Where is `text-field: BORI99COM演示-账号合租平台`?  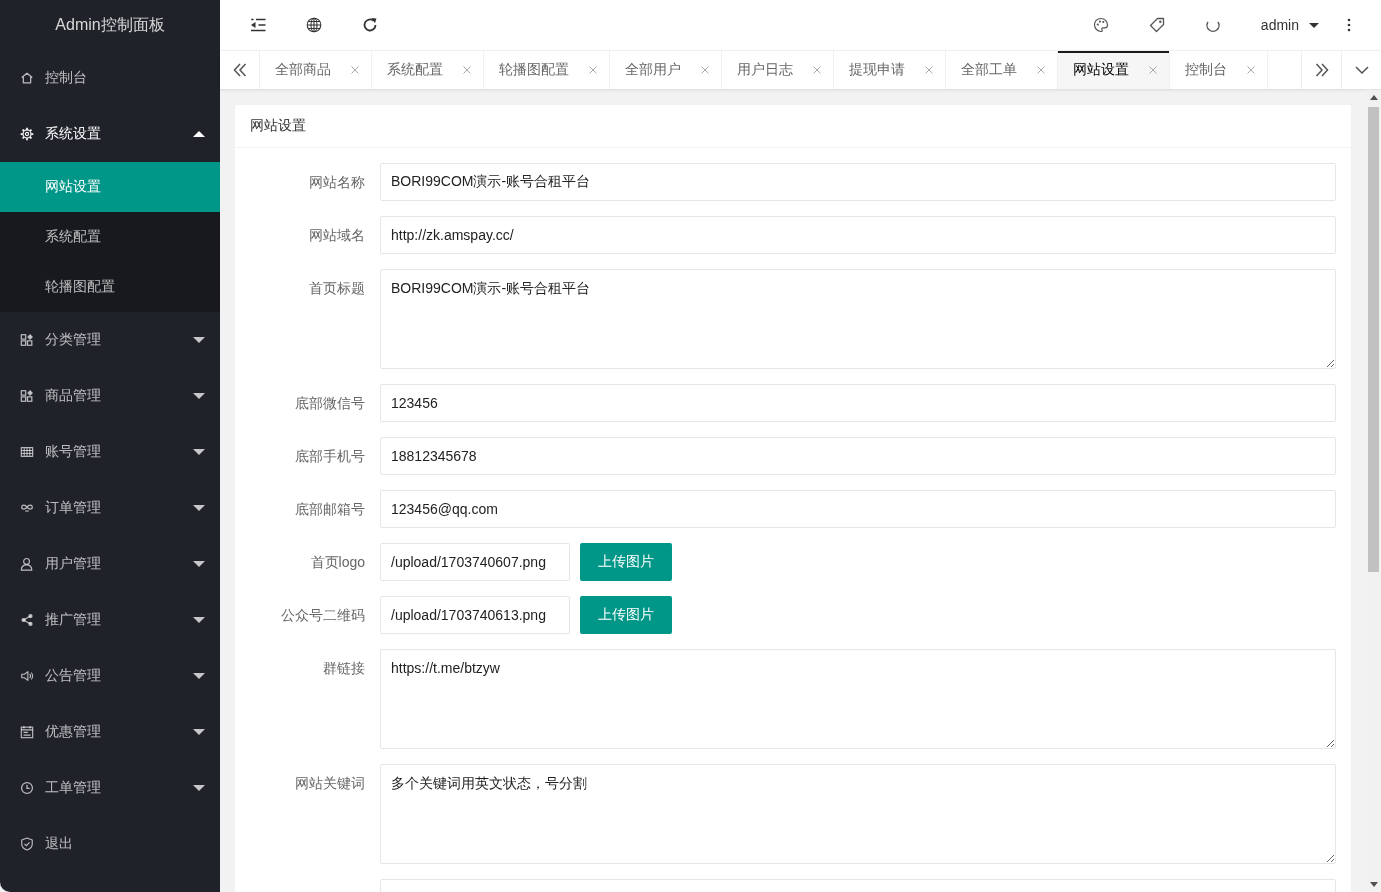
text-field: BORI99COM演示-账号合租平台 is located at coordinates (858, 182).